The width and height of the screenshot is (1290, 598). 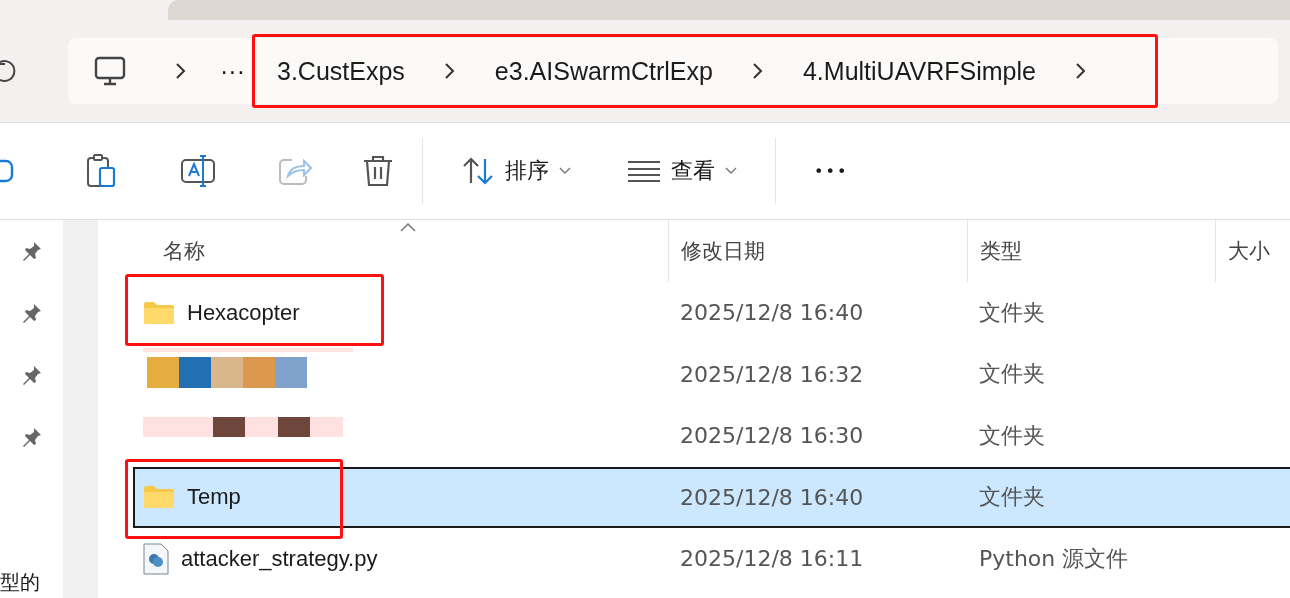 What do you see at coordinates (603, 71) in the screenshot?
I see `breadcrumb-item: e3.AISwarmCtrlExp` at bounding box center [603, 71].